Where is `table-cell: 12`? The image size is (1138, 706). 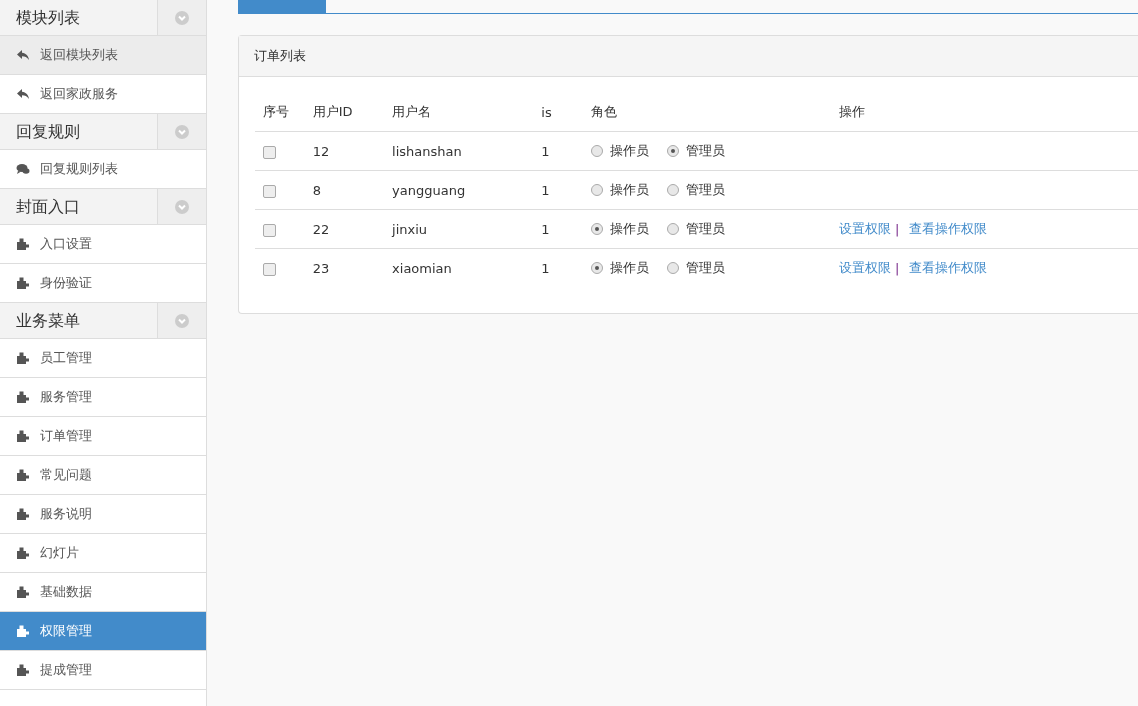 table-cell: 12 is located at coordinates (344, 151).